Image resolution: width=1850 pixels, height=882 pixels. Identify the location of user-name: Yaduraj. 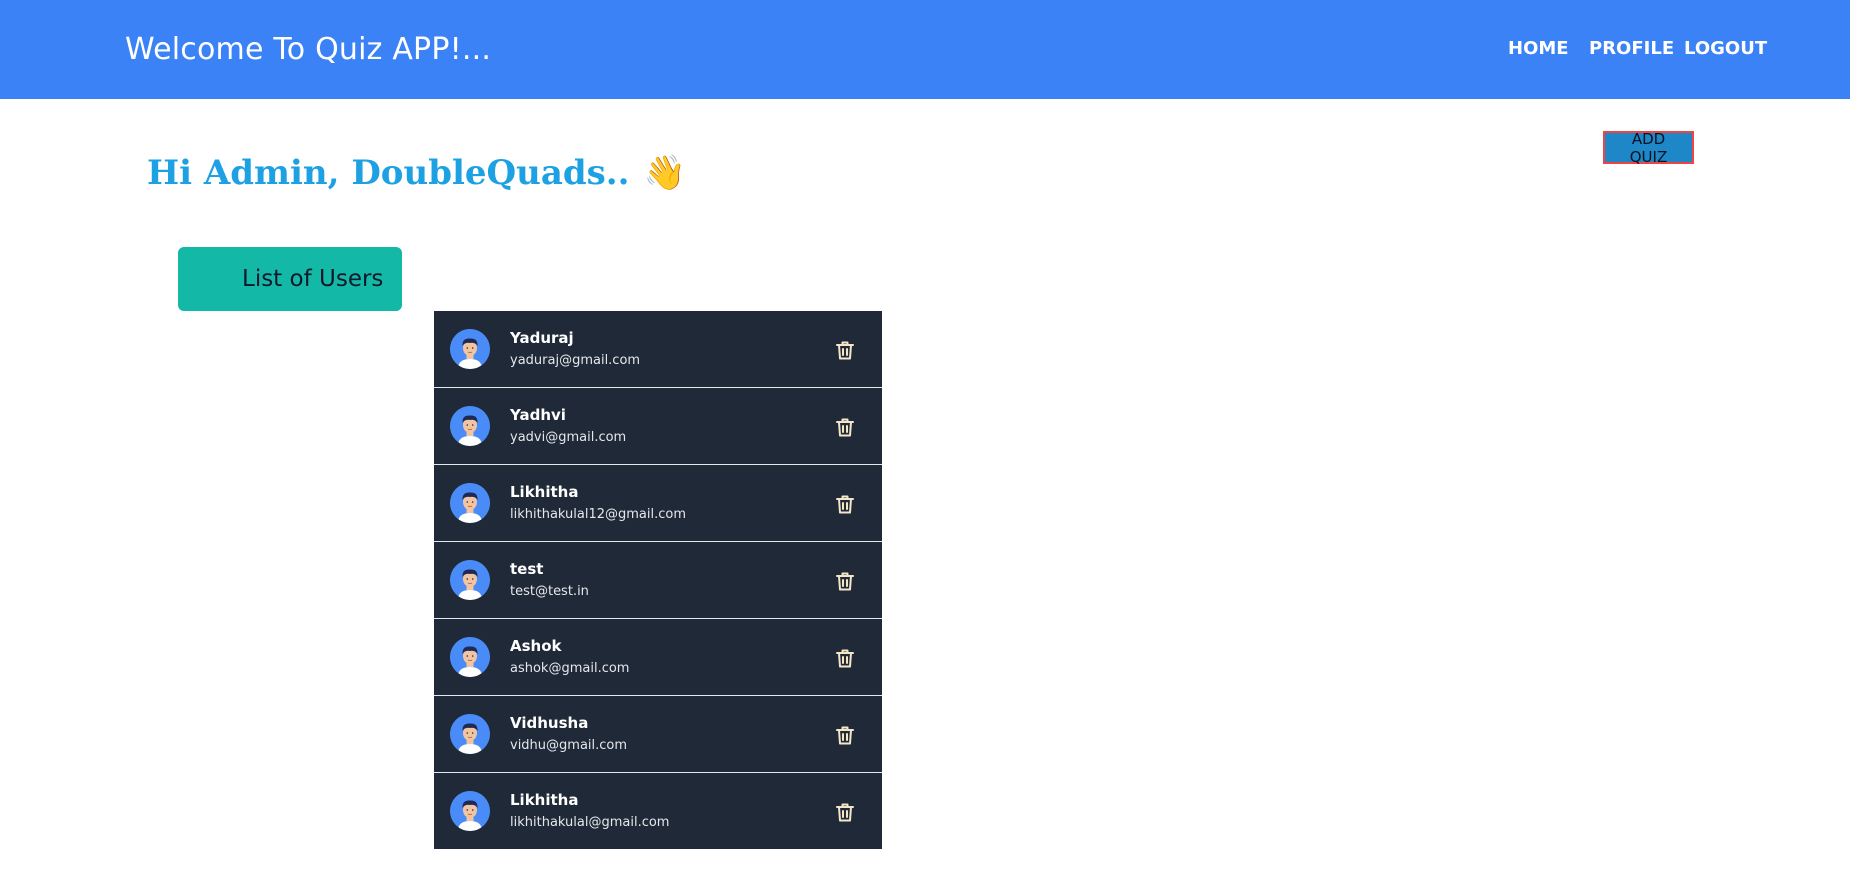
(542, 338).